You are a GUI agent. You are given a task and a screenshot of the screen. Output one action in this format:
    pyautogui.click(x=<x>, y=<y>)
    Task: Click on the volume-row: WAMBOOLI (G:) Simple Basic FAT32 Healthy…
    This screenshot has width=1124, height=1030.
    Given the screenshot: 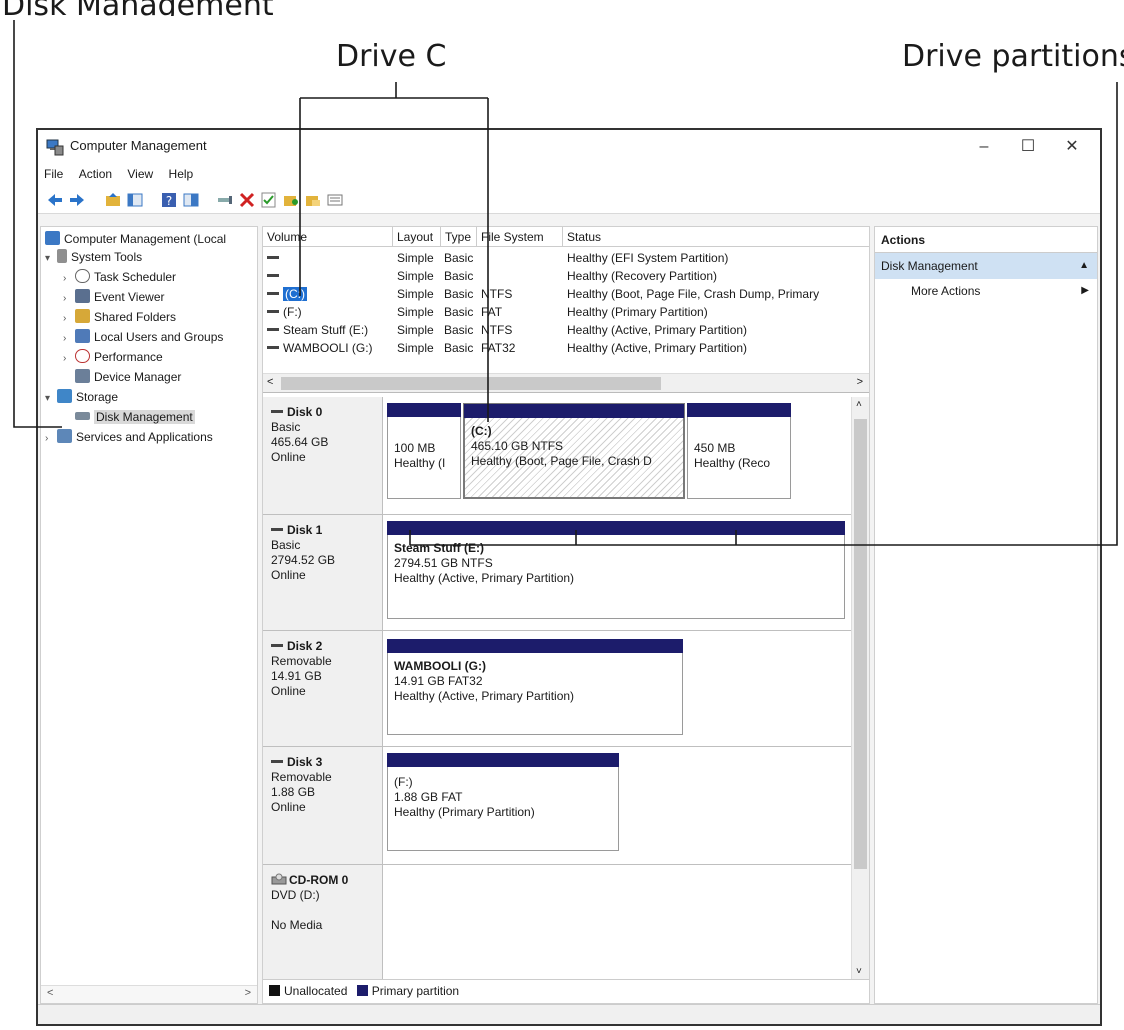 What is the action you would take?
    pyautogui.click(x=566, y=348)
    